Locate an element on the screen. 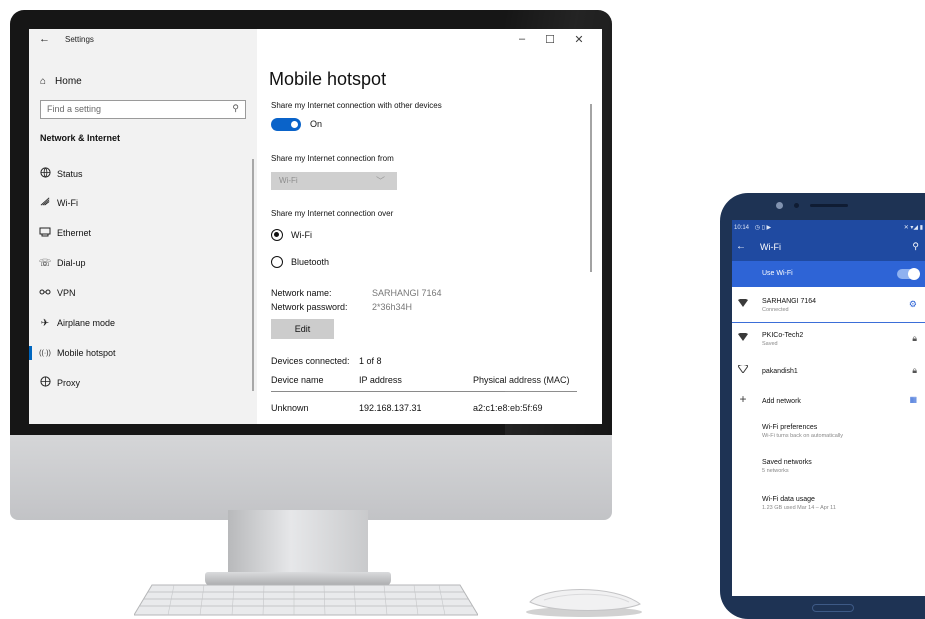 This screenshot has height=619, width=925. status-system-icons: ✕ ▾◢ ▮ is located at coordinates (913, 228).